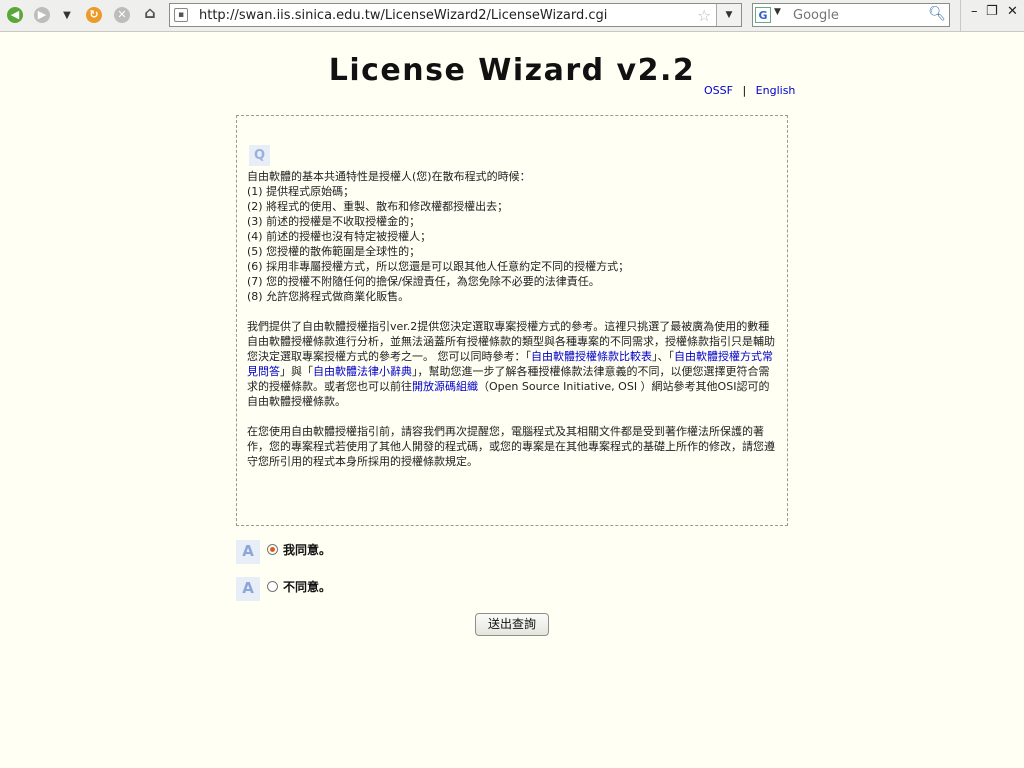 The height and width of the screenshot is (768, 1024). I want to click on search-bar: G ▼ 🔍︎, so click(851, 15).